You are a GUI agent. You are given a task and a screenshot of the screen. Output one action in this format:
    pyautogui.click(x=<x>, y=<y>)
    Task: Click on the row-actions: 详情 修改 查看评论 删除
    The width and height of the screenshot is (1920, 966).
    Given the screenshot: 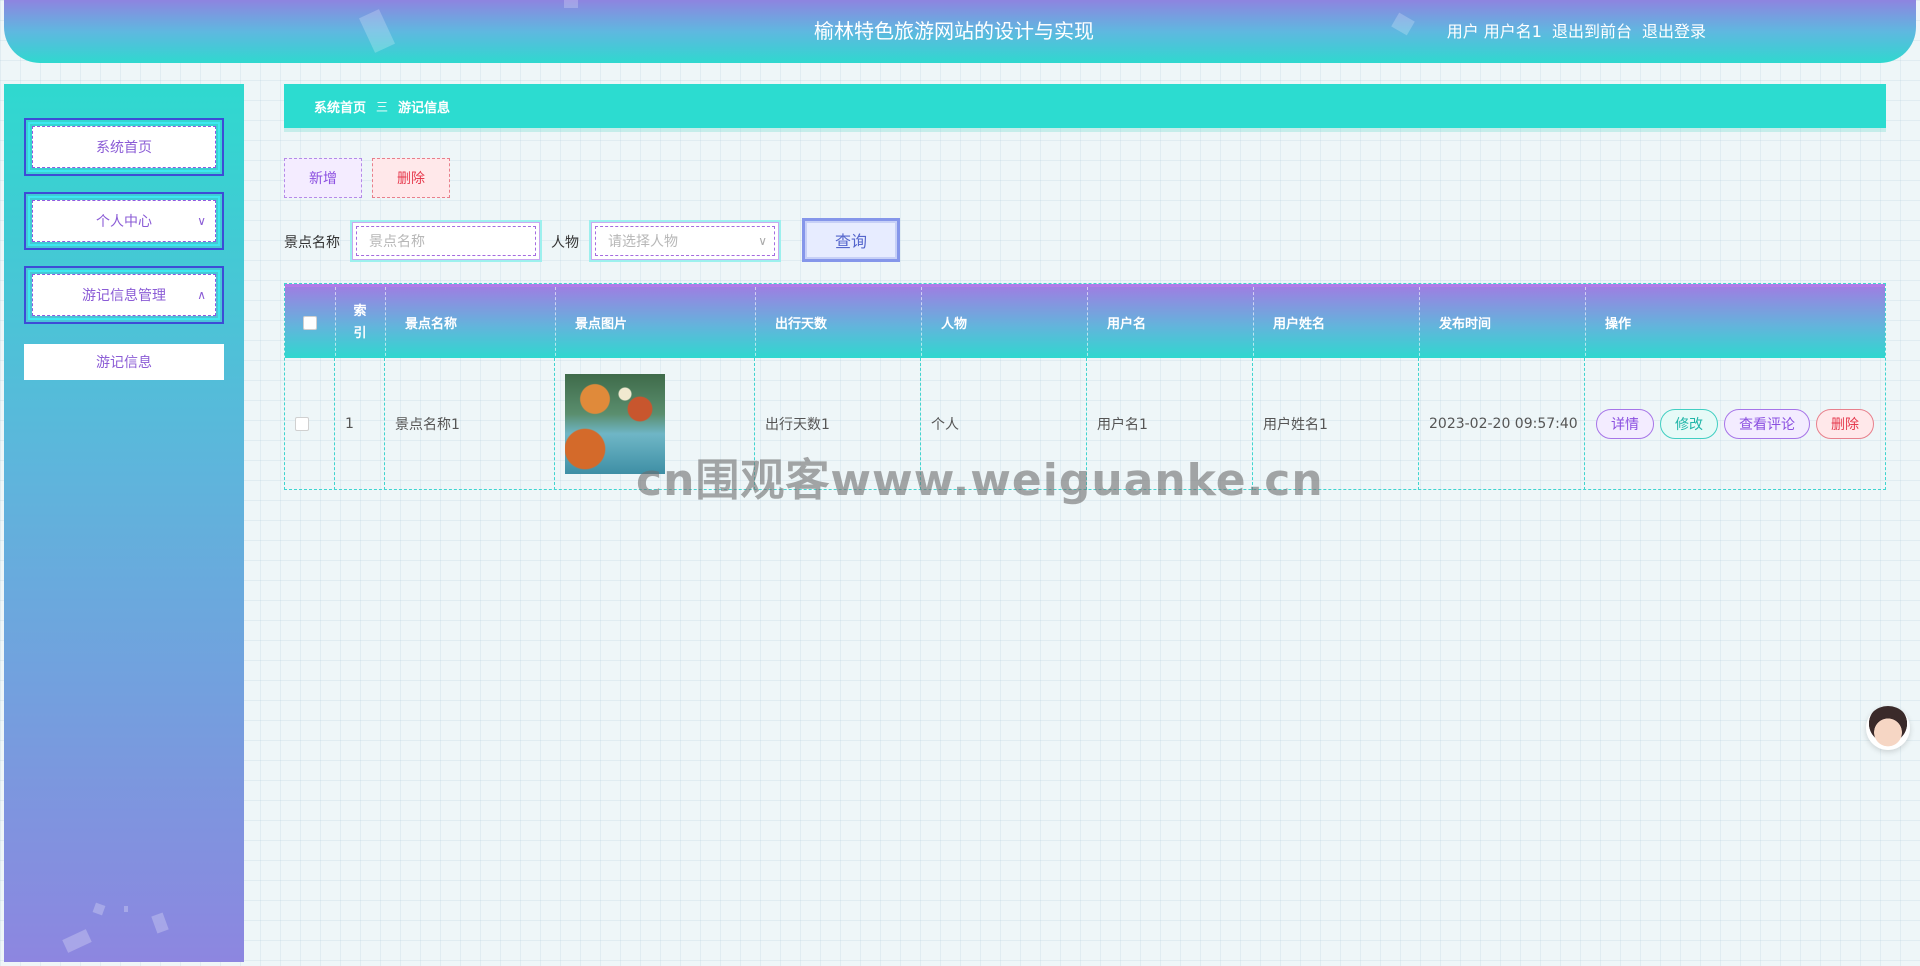 What is the action you would take?
    pyautogui.click(x=1735, y=424)
    